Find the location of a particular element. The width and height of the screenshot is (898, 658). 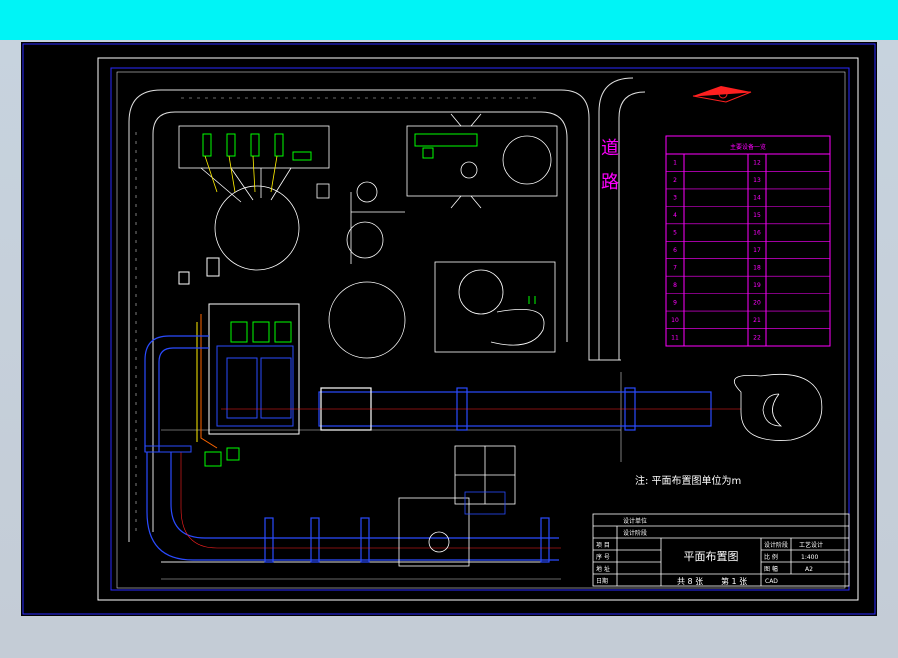

legend-number: 20 is located at coordinates (757, 302).